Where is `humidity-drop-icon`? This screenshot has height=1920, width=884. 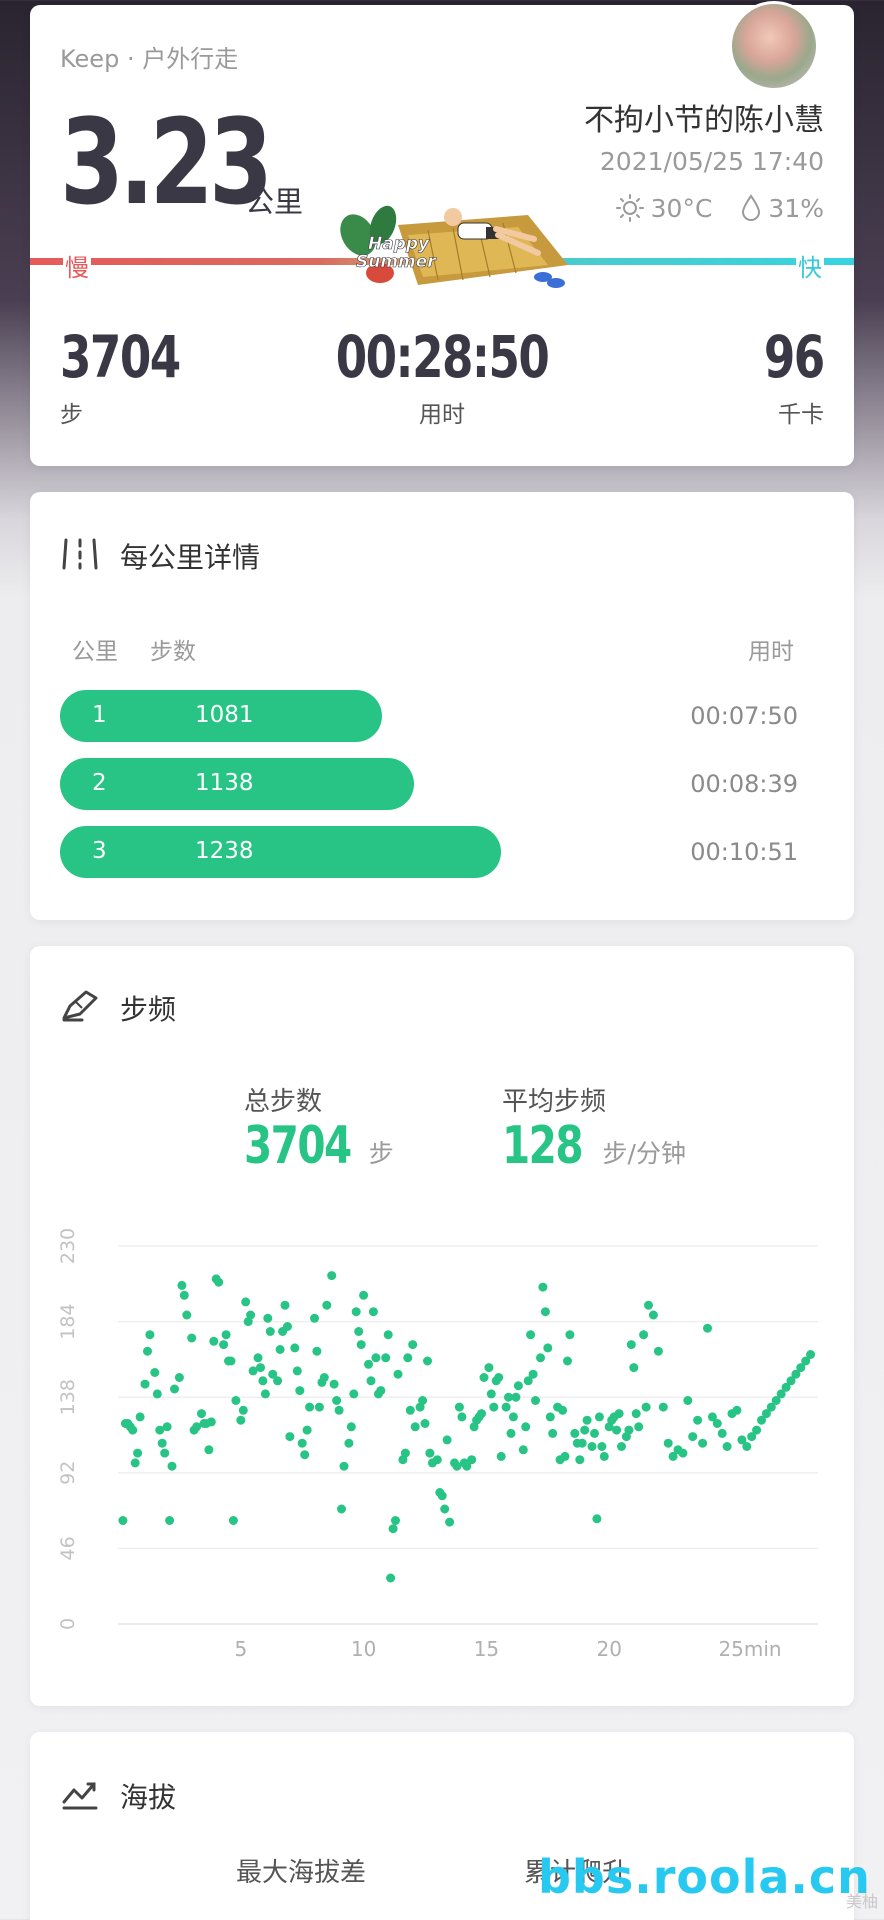
humidity-drop-icon is located at coordinates (751, 207).